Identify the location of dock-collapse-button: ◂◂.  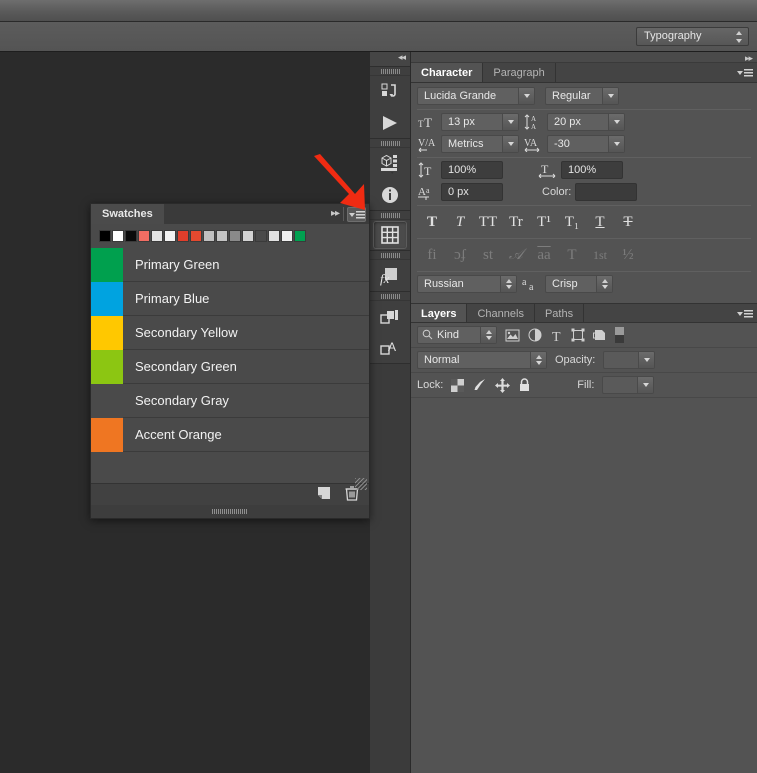
(390, 59).